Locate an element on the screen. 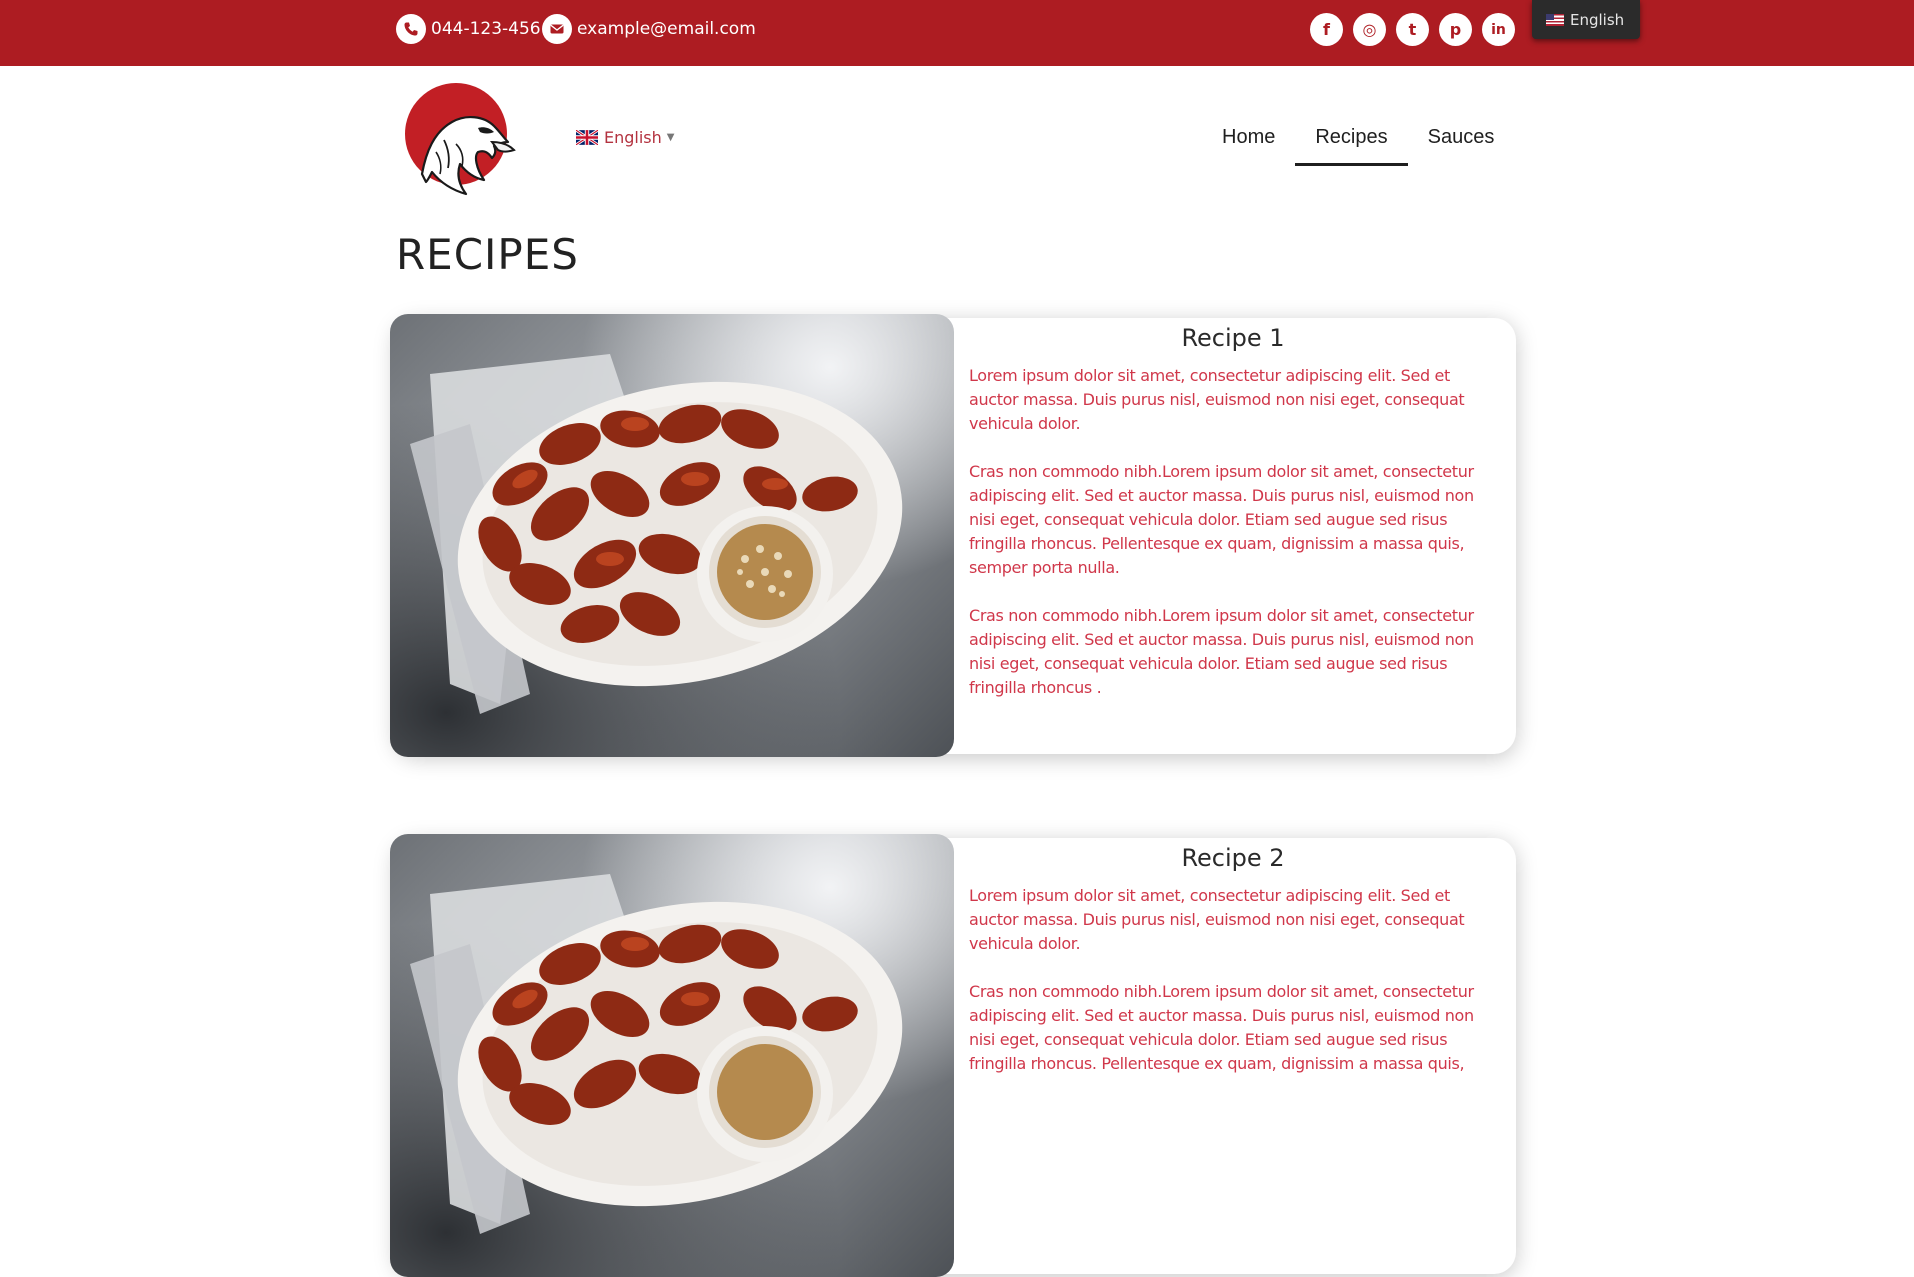  nav-item-recipes: Recipes is located at coordinates (1351, 142).